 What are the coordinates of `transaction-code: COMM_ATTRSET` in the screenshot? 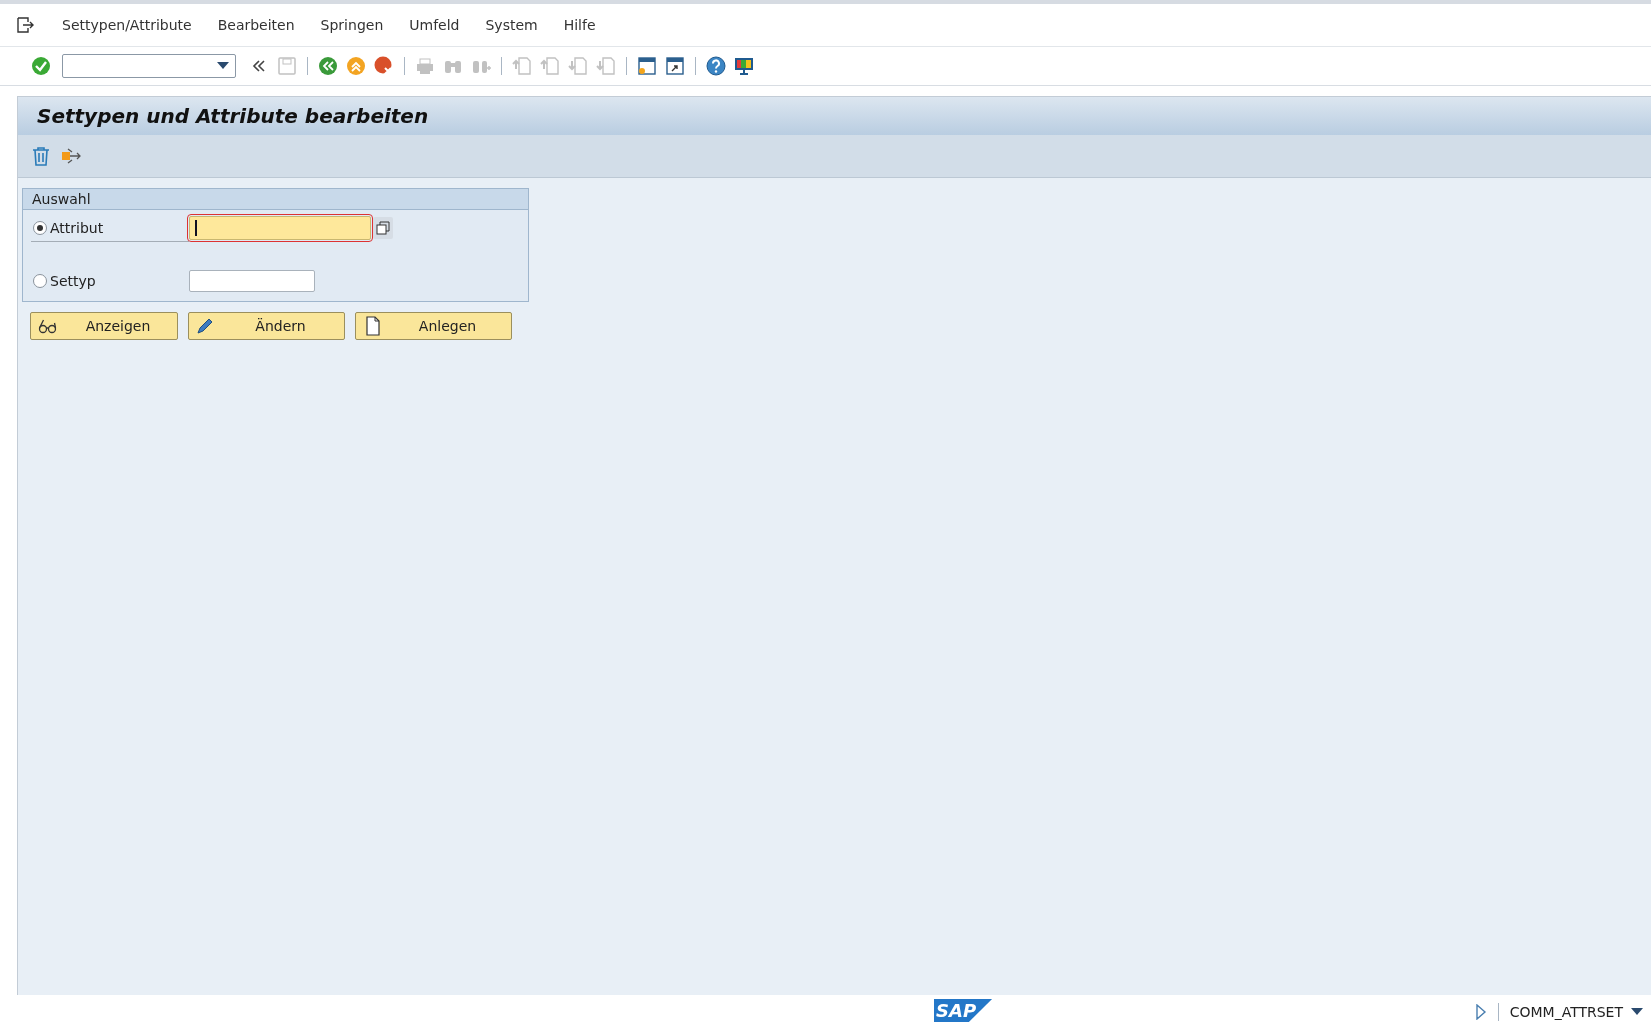 It's located at (1566, 1012).